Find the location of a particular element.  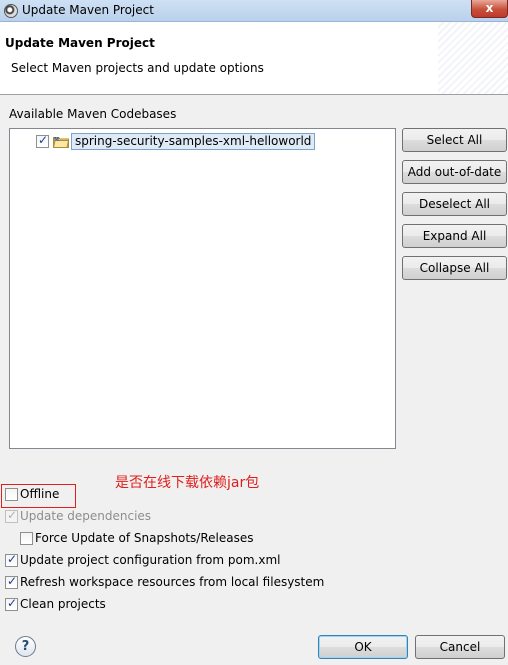

cancel-button: Cancel is located at coordinates (460, 647).